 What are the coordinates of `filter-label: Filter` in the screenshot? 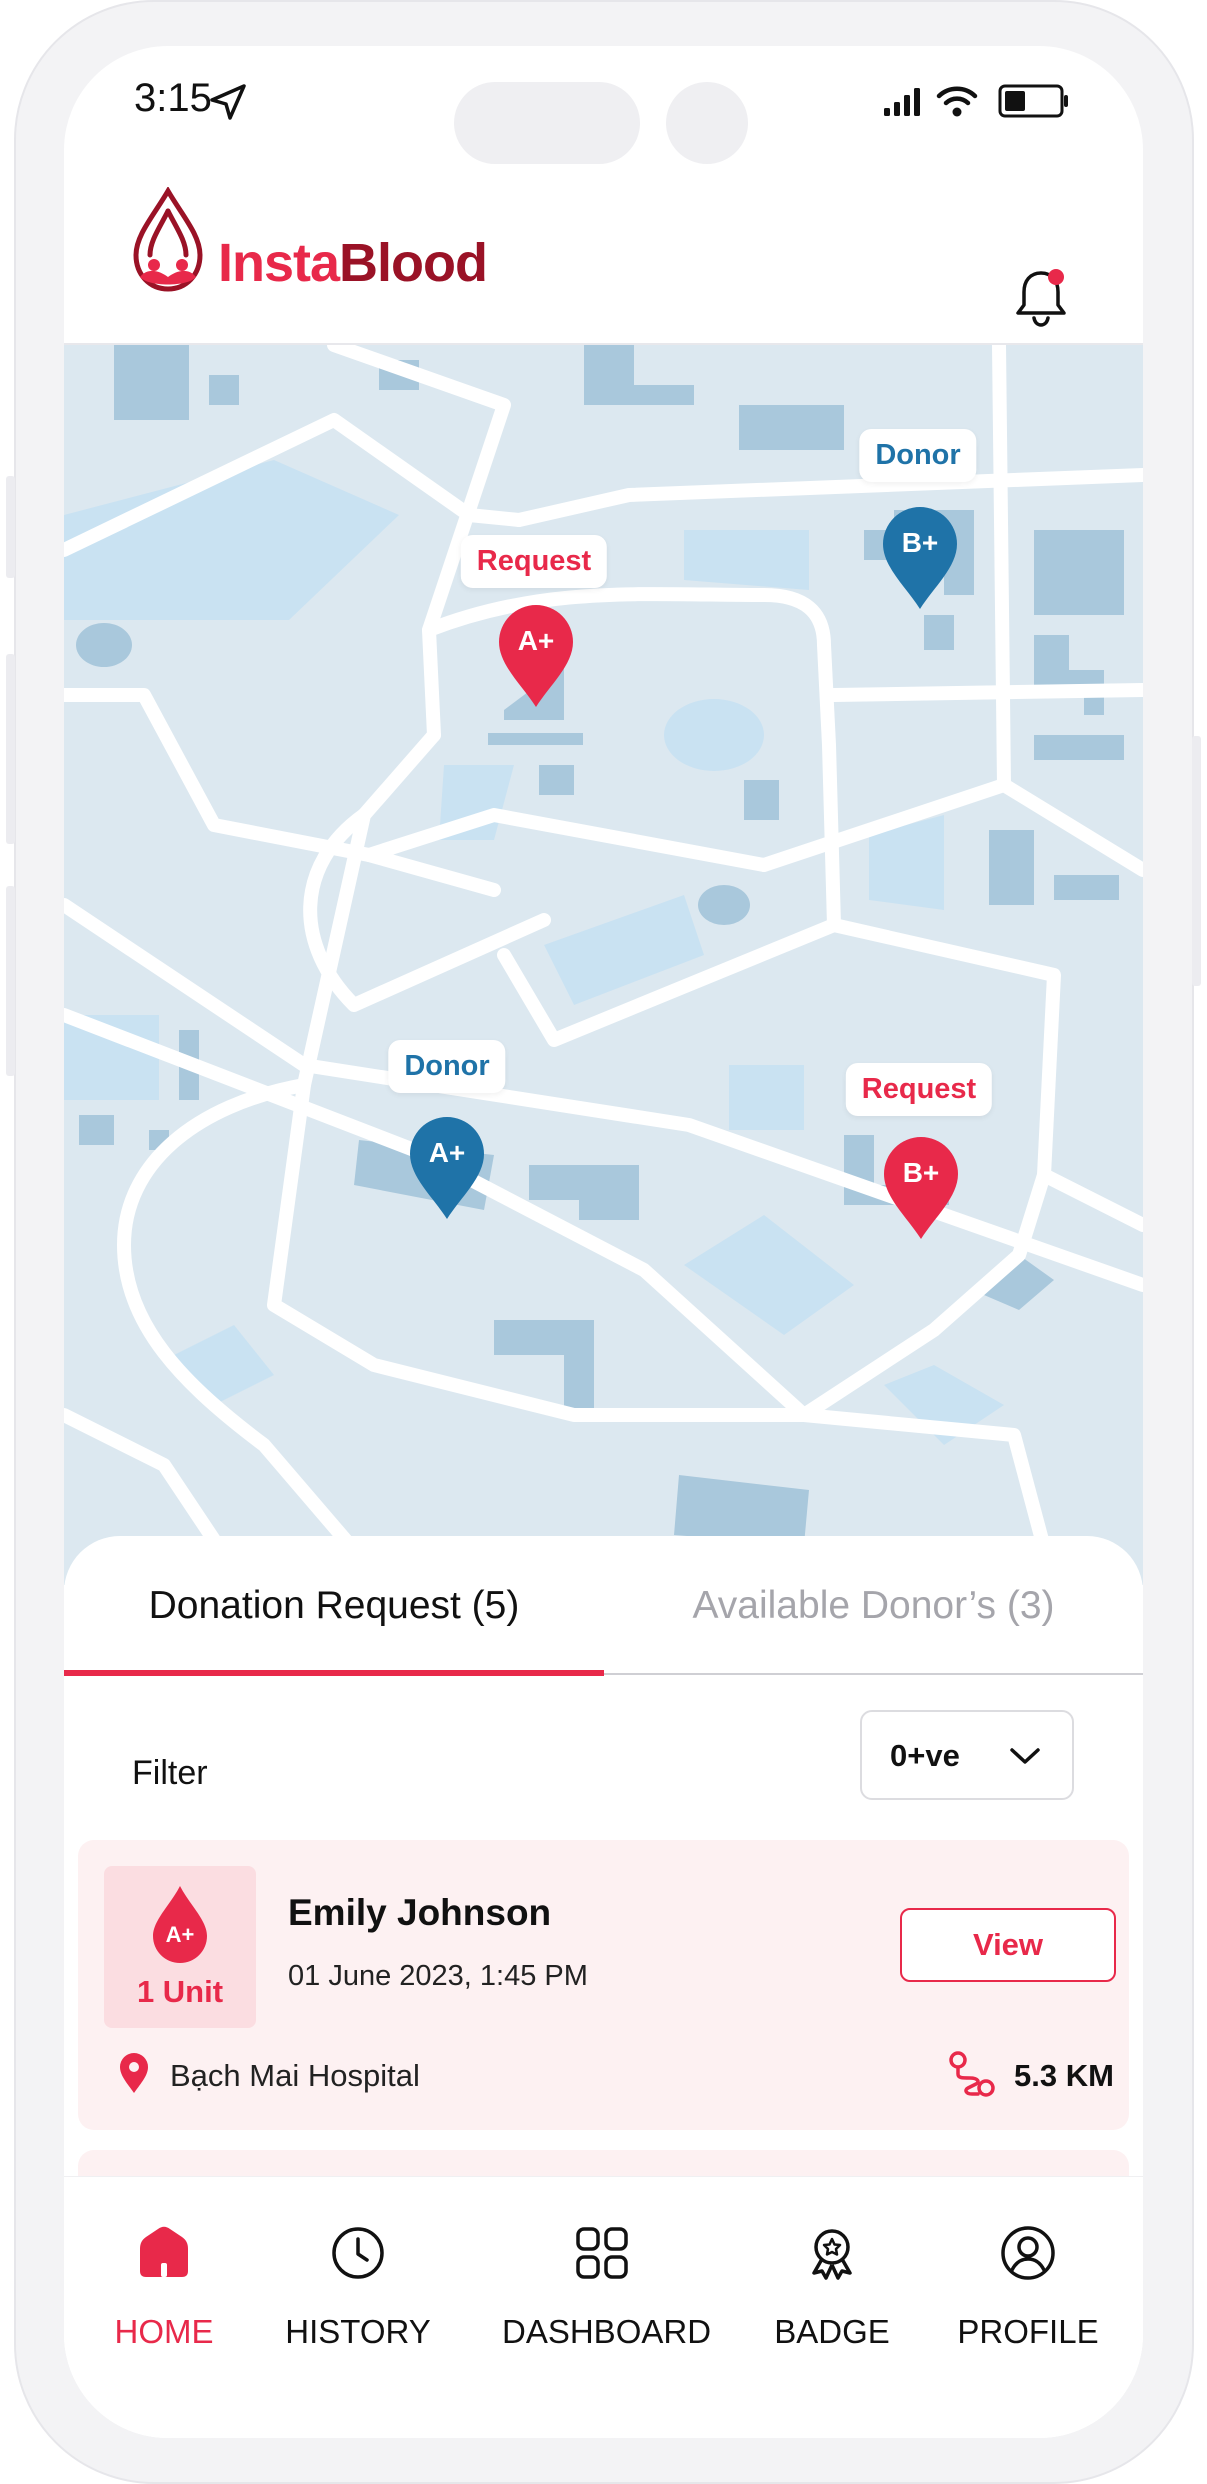 It's located at (170, 1773).